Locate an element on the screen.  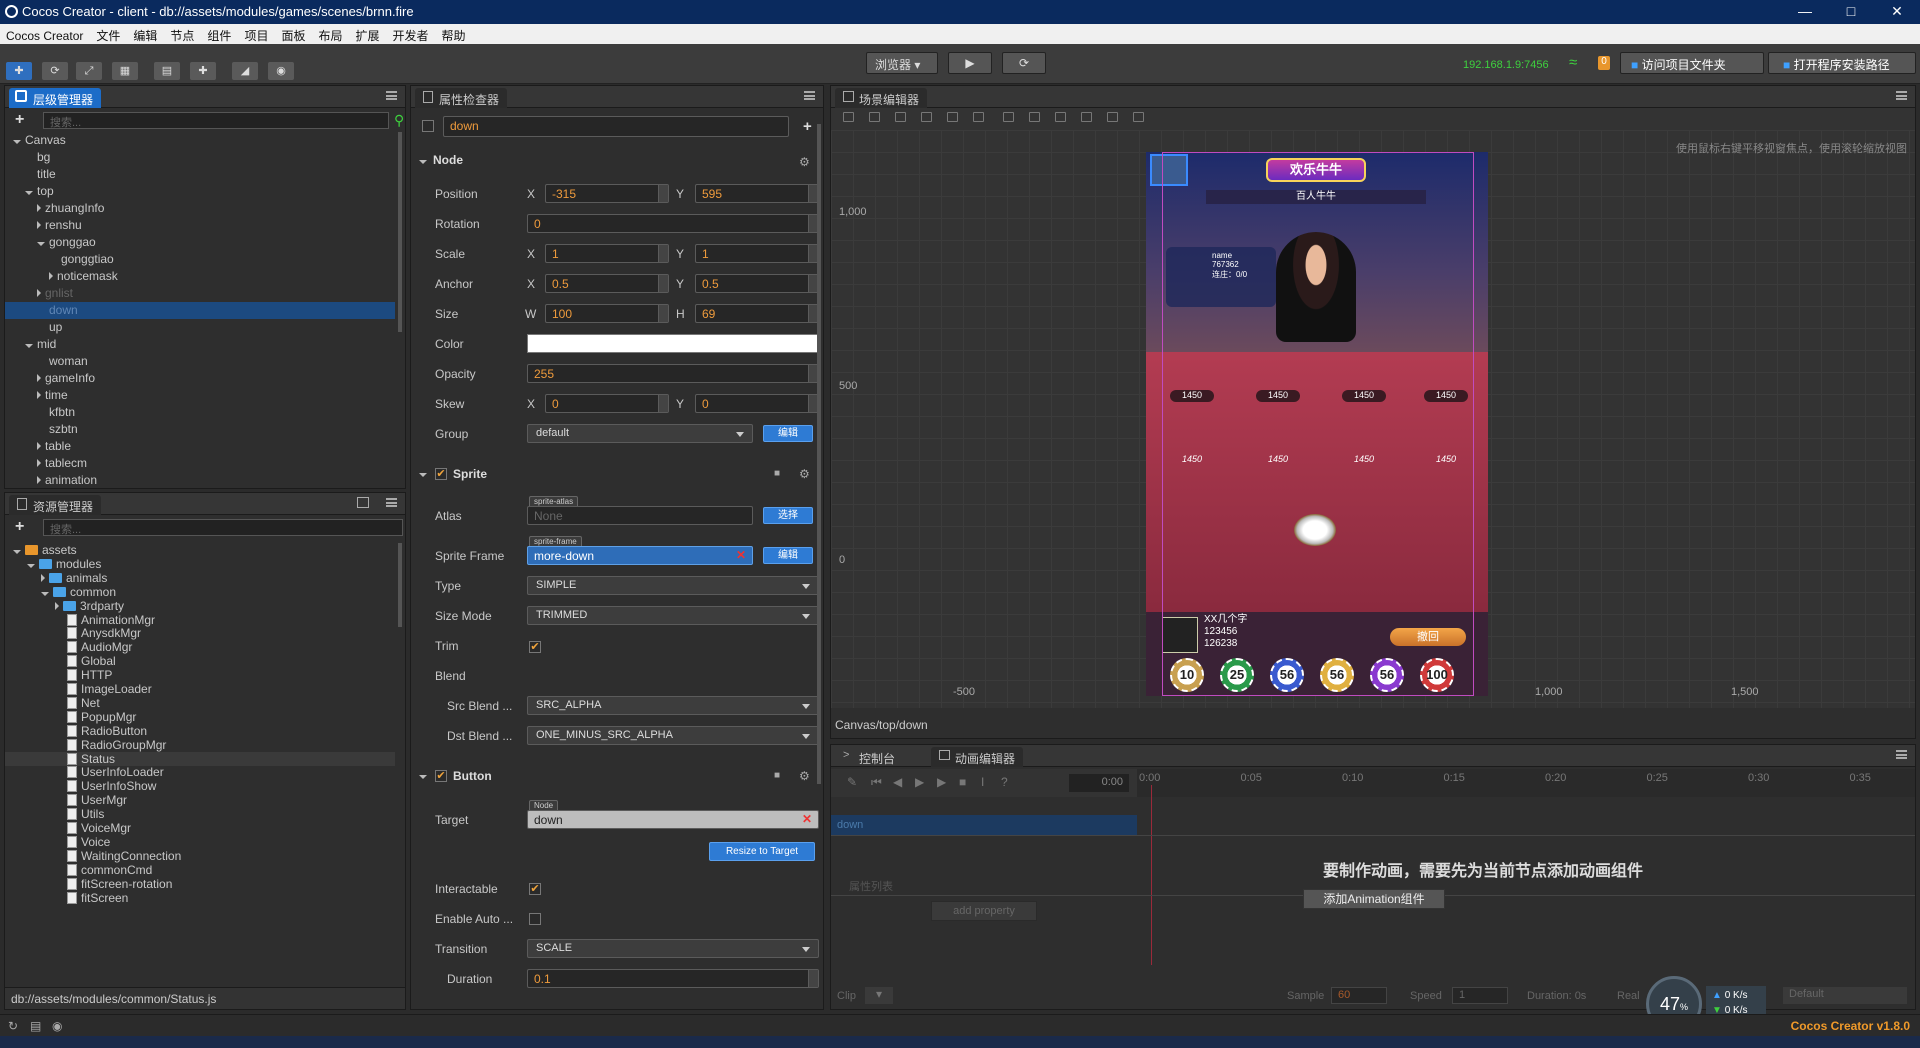
anim-node-row: down is located at coordinates (984, 825).